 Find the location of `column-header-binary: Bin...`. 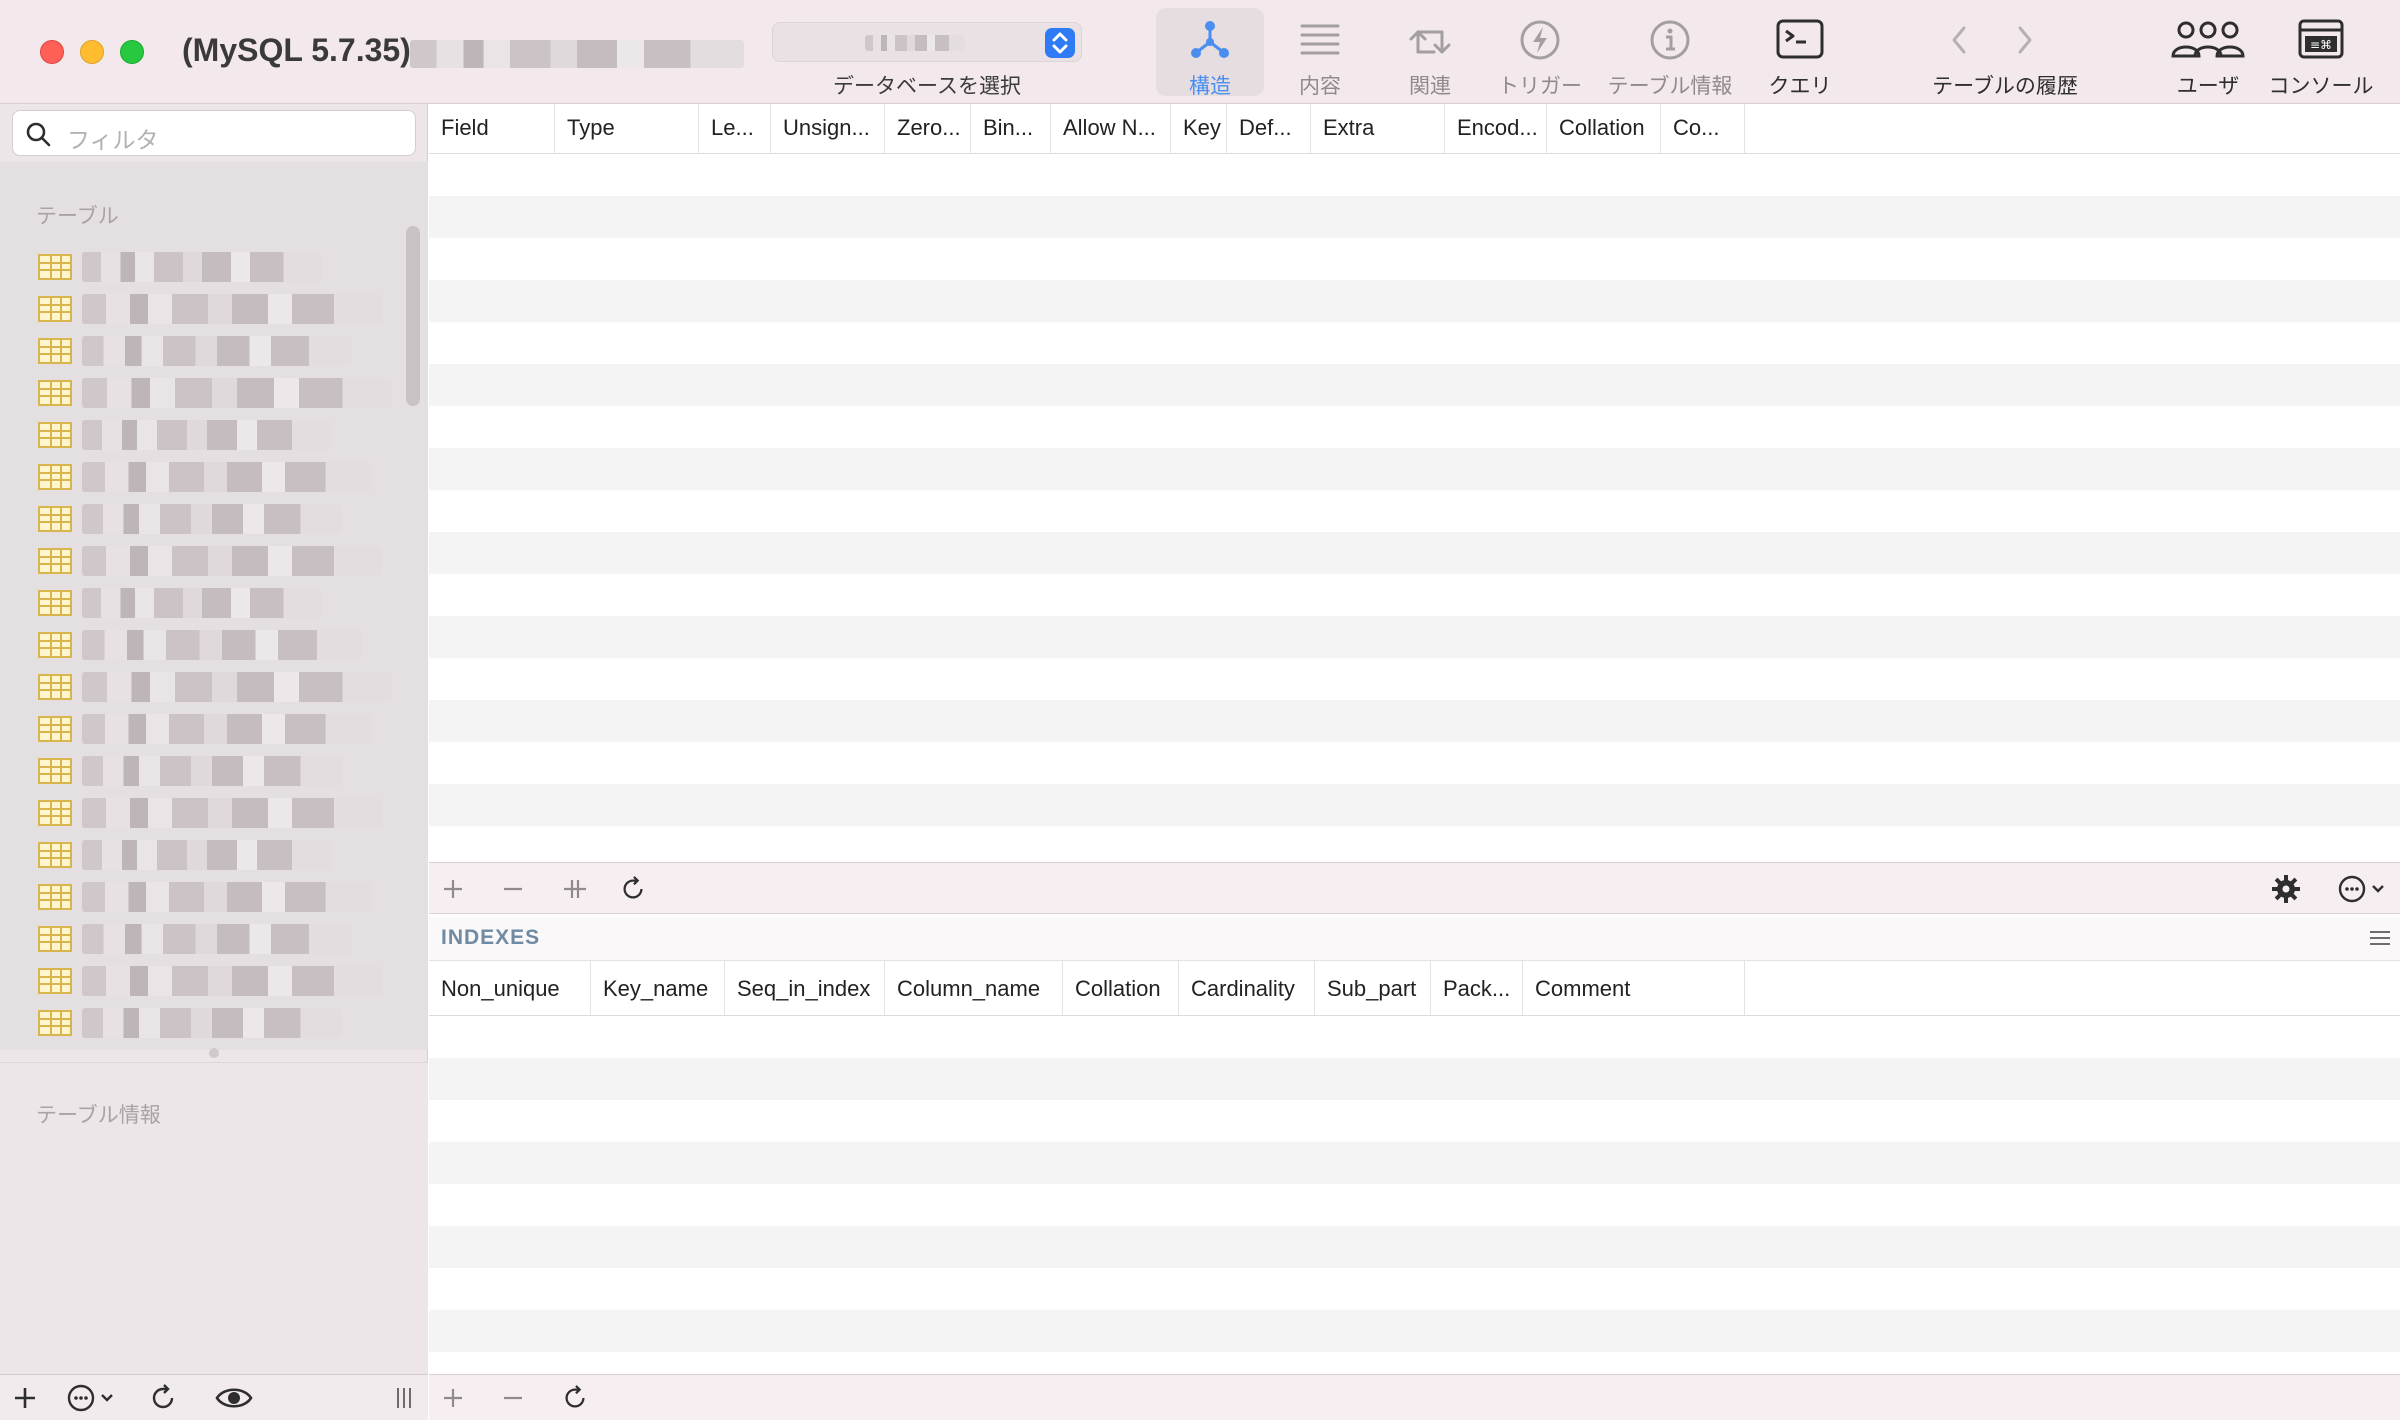

column-header-binary: Bin... is located at coordinates (1011, 128).